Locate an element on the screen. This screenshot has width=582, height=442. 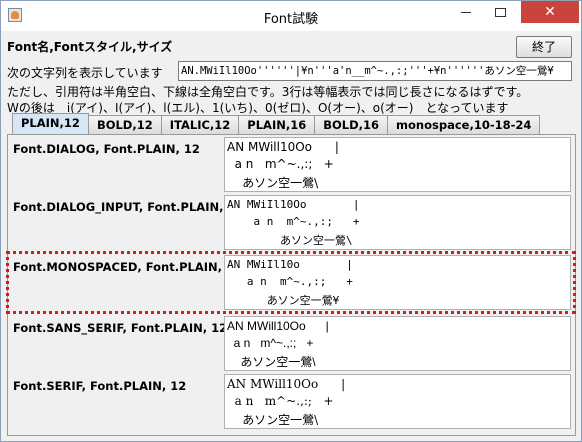
minimize-button is located at coordinates (466, 12).